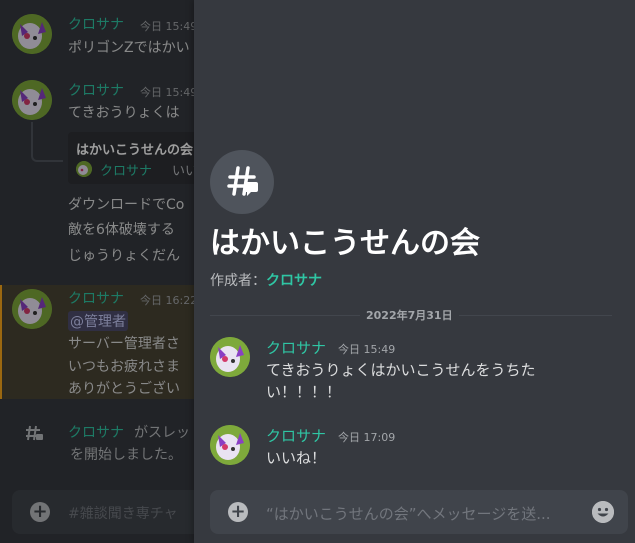 The image size is (635, 543). Describe the element at coordinates (98, 321) in the screenshot. I see `role-mention: @管理者` at that location.